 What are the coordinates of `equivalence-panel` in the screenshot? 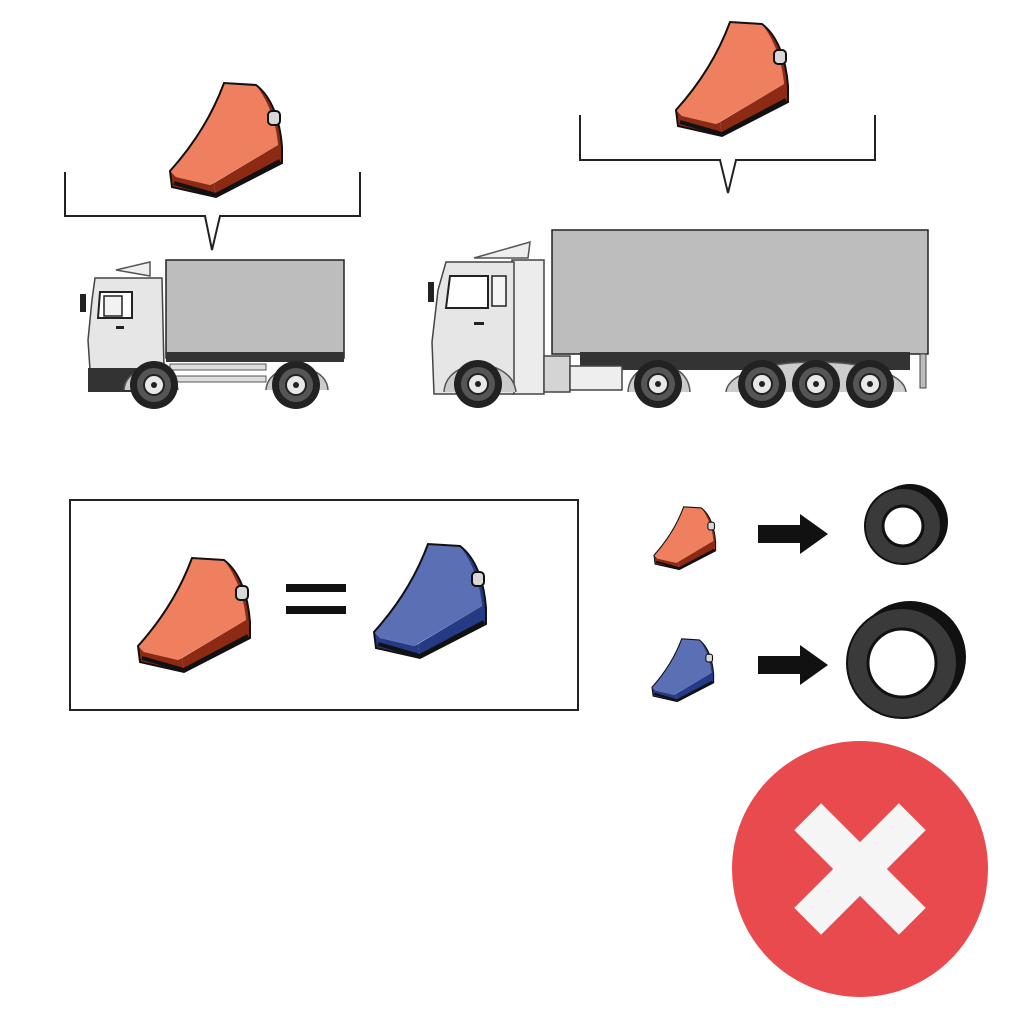 It's located at (324, 605).